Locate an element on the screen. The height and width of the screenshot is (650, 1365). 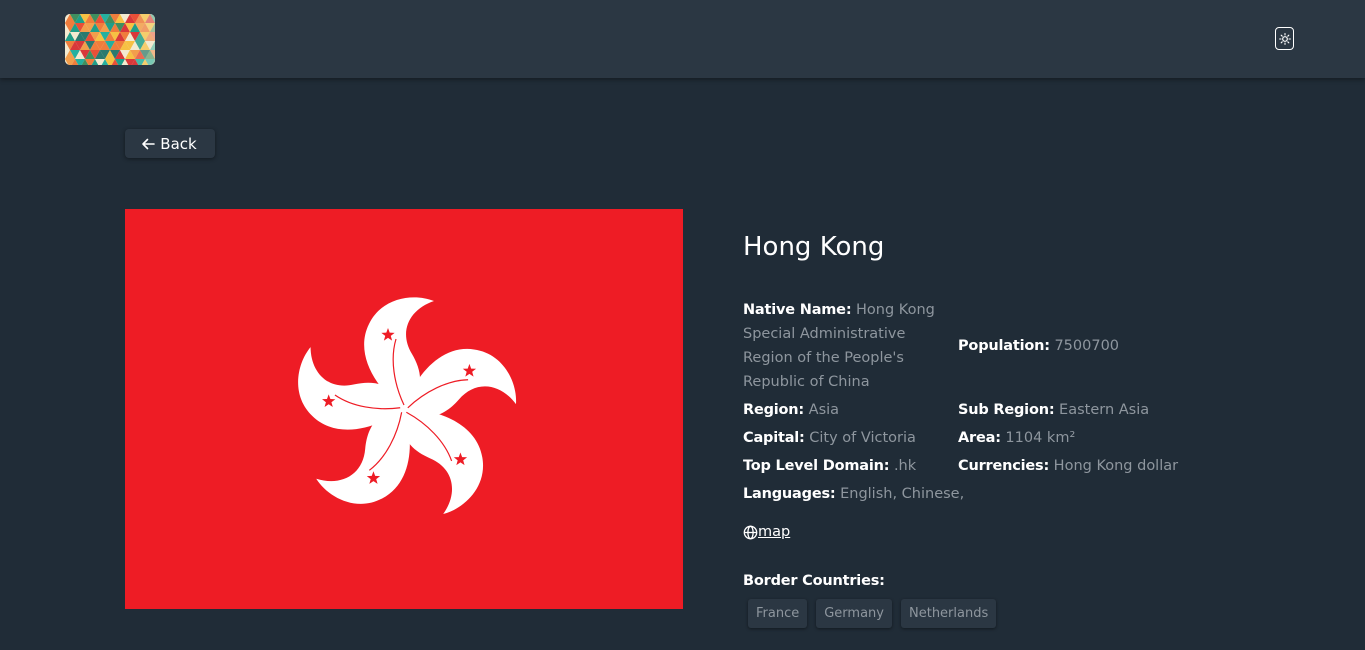
theme-toggle-button is located at coordinates (1284, 38).